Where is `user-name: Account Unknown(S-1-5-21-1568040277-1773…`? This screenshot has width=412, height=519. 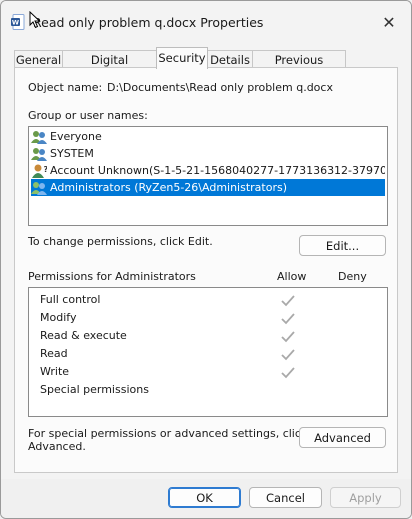
user-name: Account Unknown(S-1-5-21-1568040277-1773… is located at coordinates (217, 170).